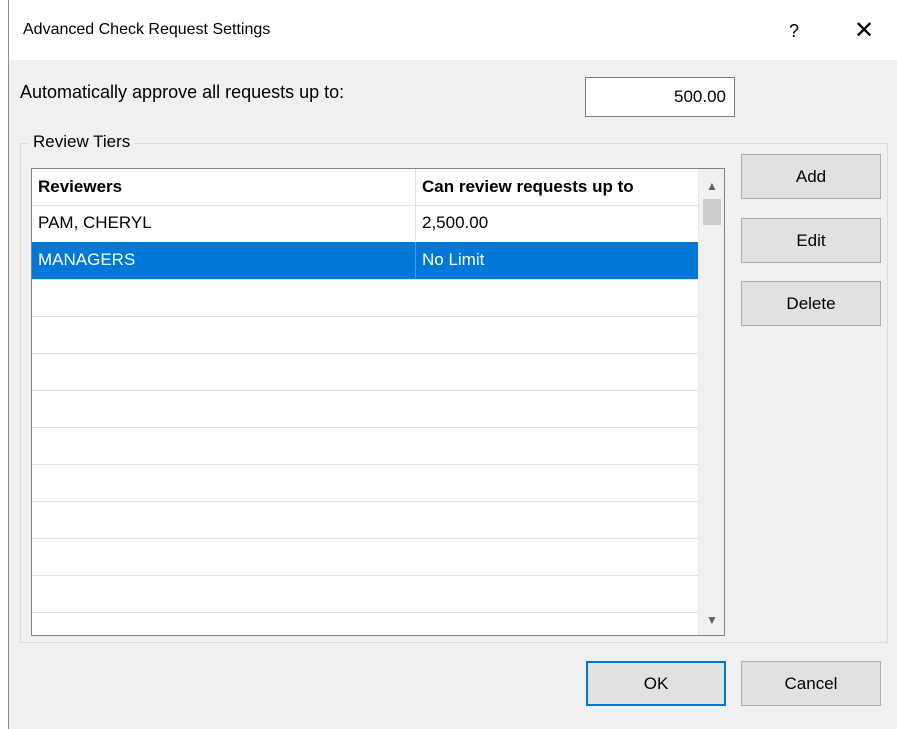  What do you see at coordinates (711, 620) in the screenshot?
I see `scroll-down-icon: ▼` at bounding box center [711, 620].